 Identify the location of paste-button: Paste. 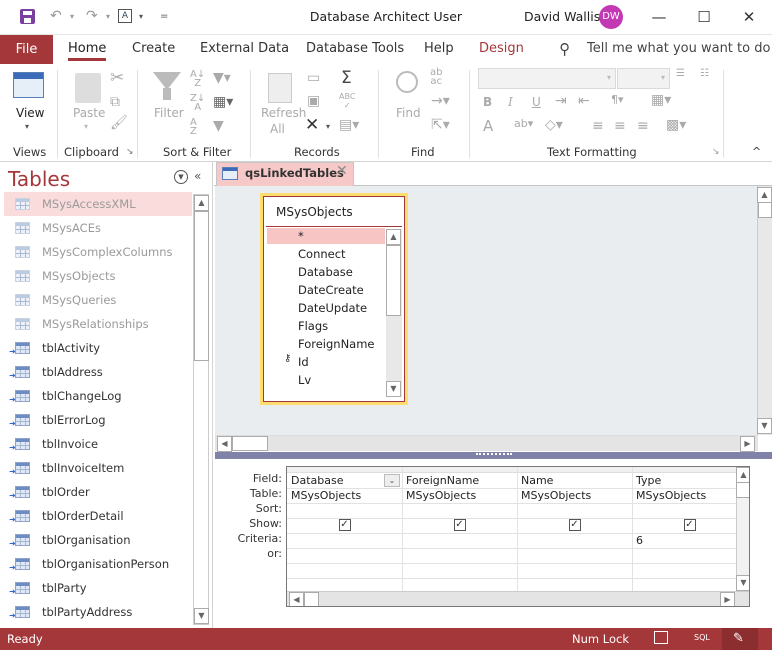
(89, 113).